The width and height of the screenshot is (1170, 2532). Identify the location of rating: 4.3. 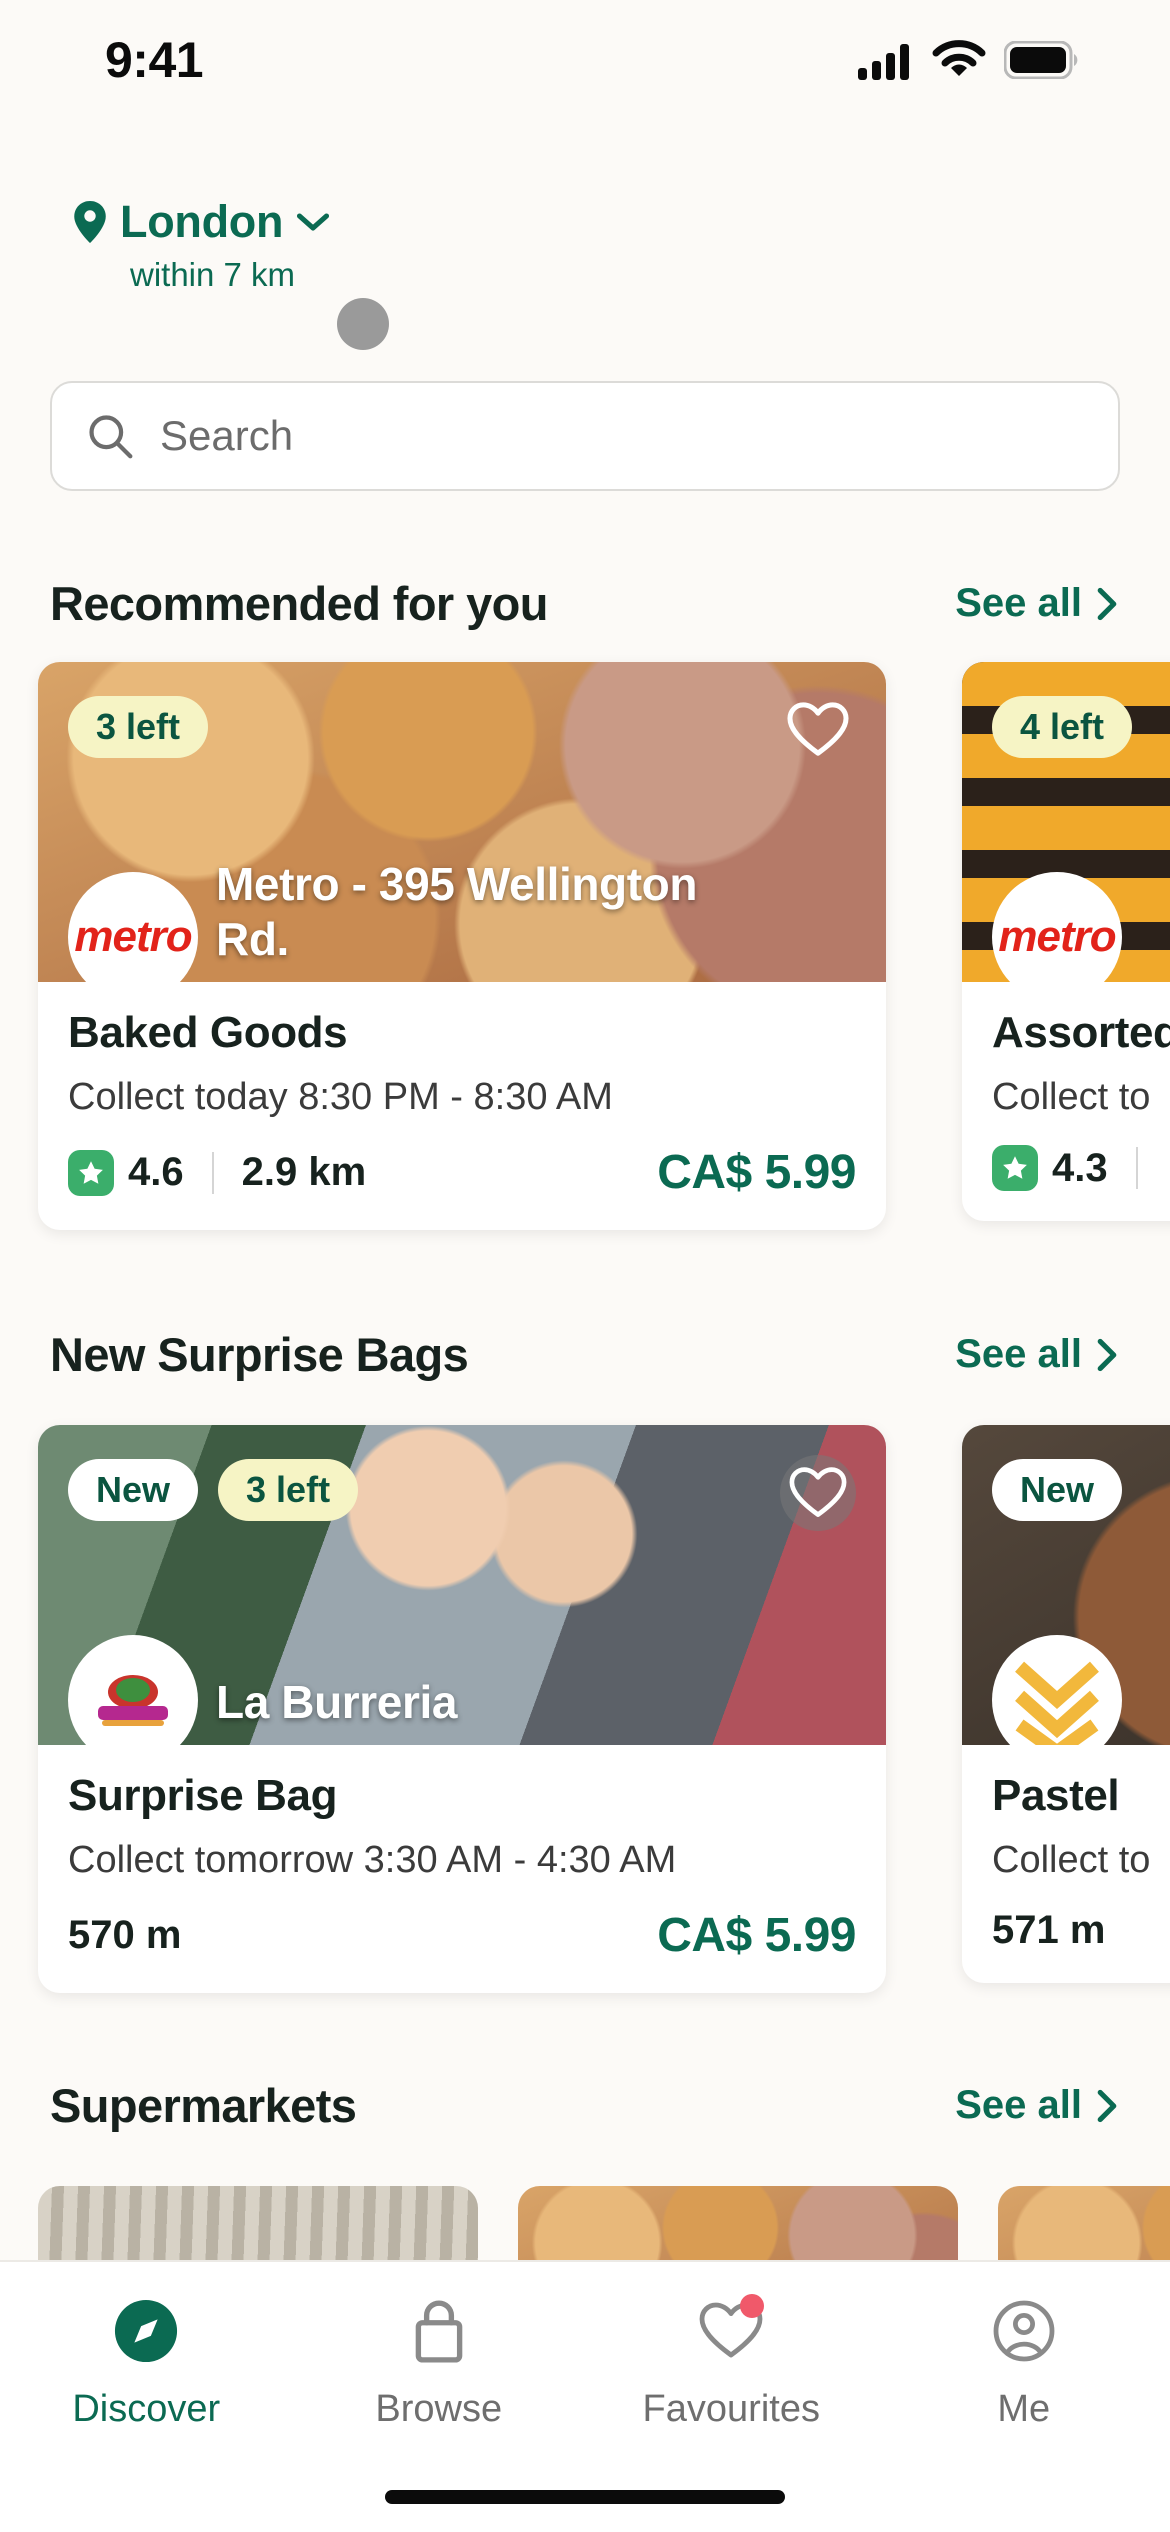
(1050, 1168).